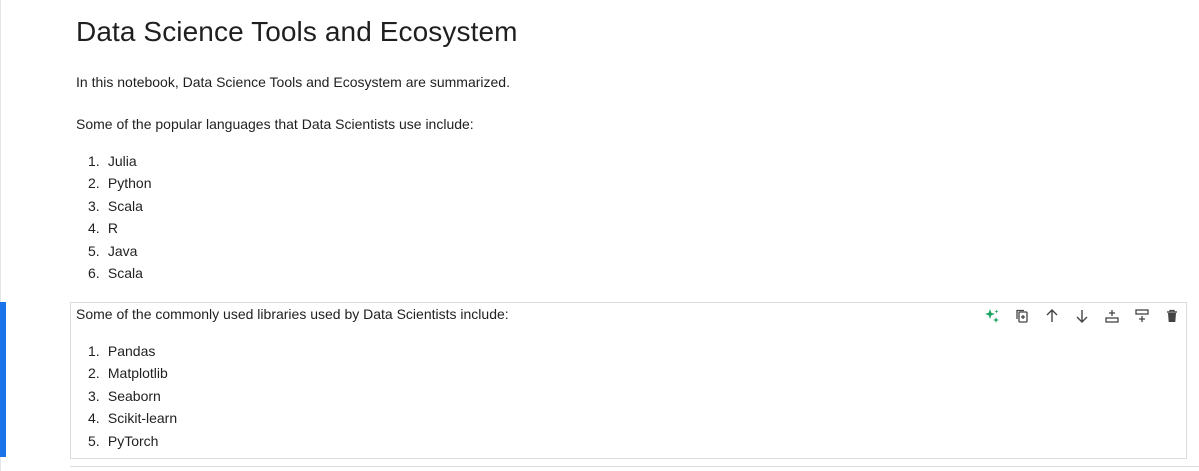 The image size is (1199, 471). I want to click on move-down-icon, so click(1082, 316).